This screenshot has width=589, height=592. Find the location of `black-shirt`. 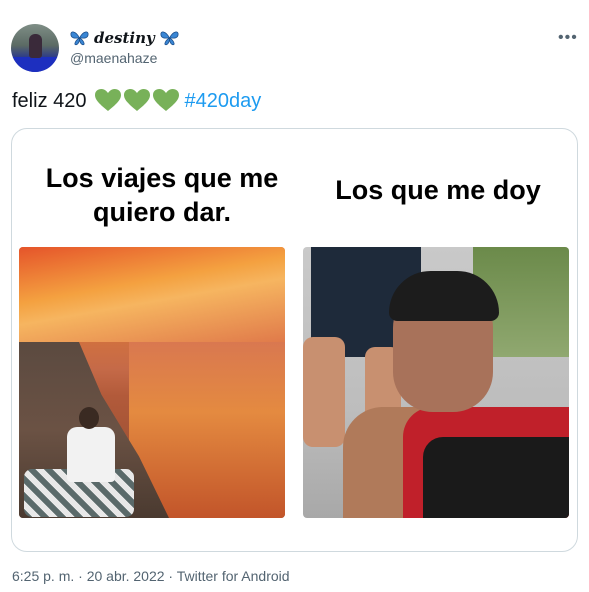

black-shirt is located at coordinates (496, 477).